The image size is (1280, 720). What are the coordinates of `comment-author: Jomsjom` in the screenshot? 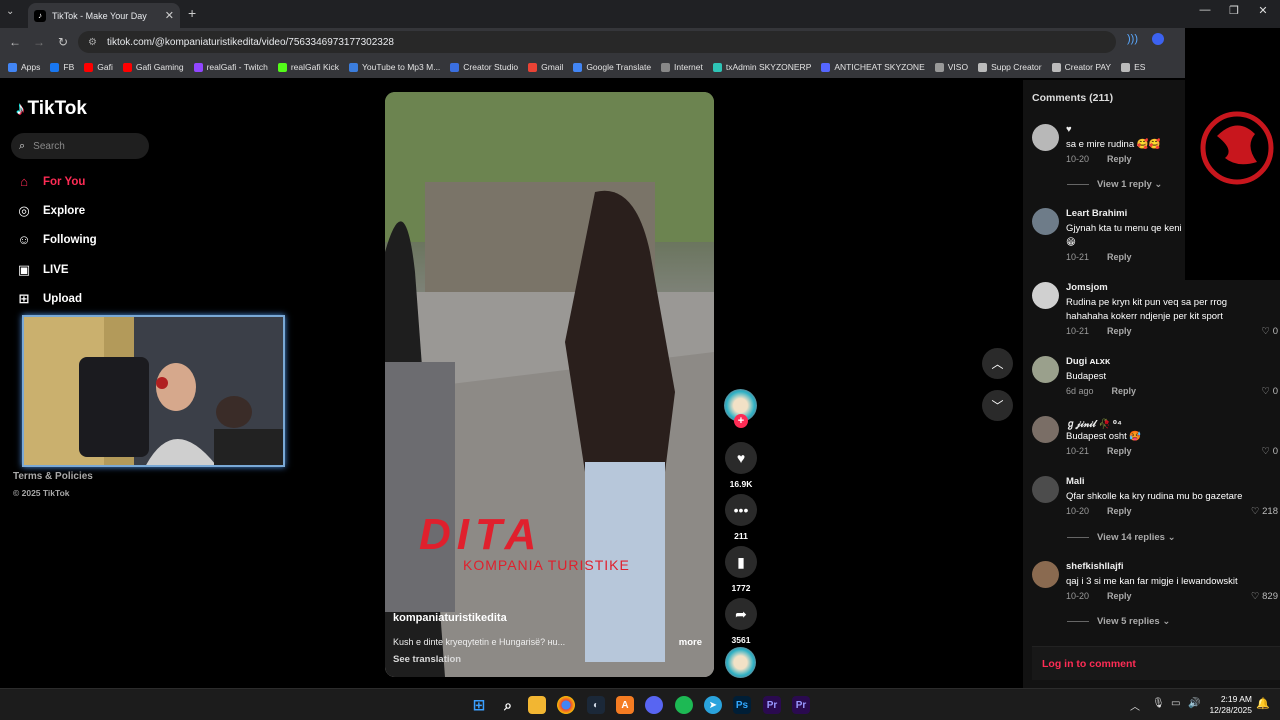 It's located at (1087, 287).